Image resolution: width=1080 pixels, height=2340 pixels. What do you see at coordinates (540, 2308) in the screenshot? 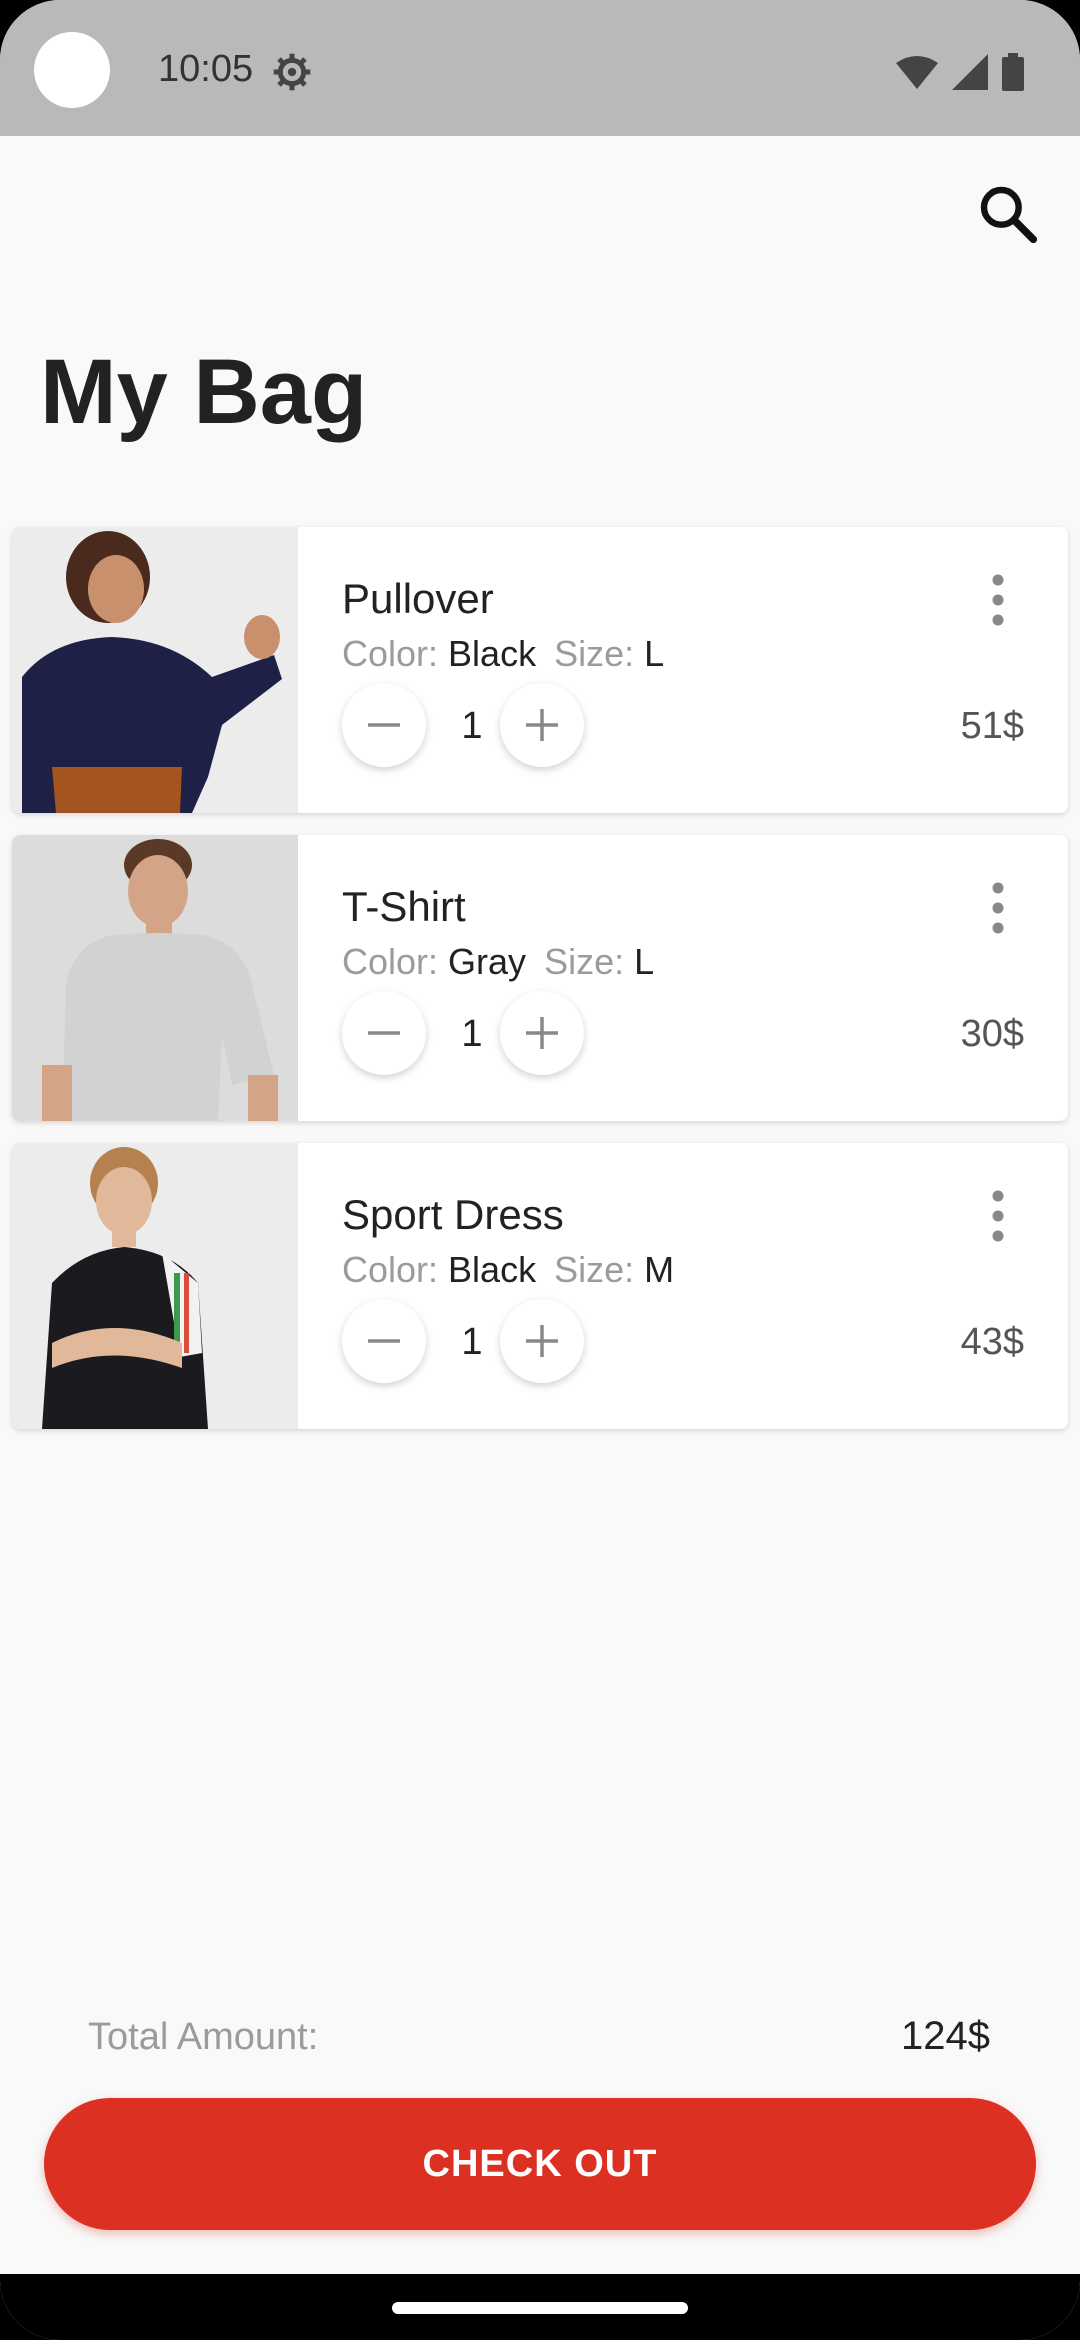
I see `home-indicator` at bounding box center [540, 2308].